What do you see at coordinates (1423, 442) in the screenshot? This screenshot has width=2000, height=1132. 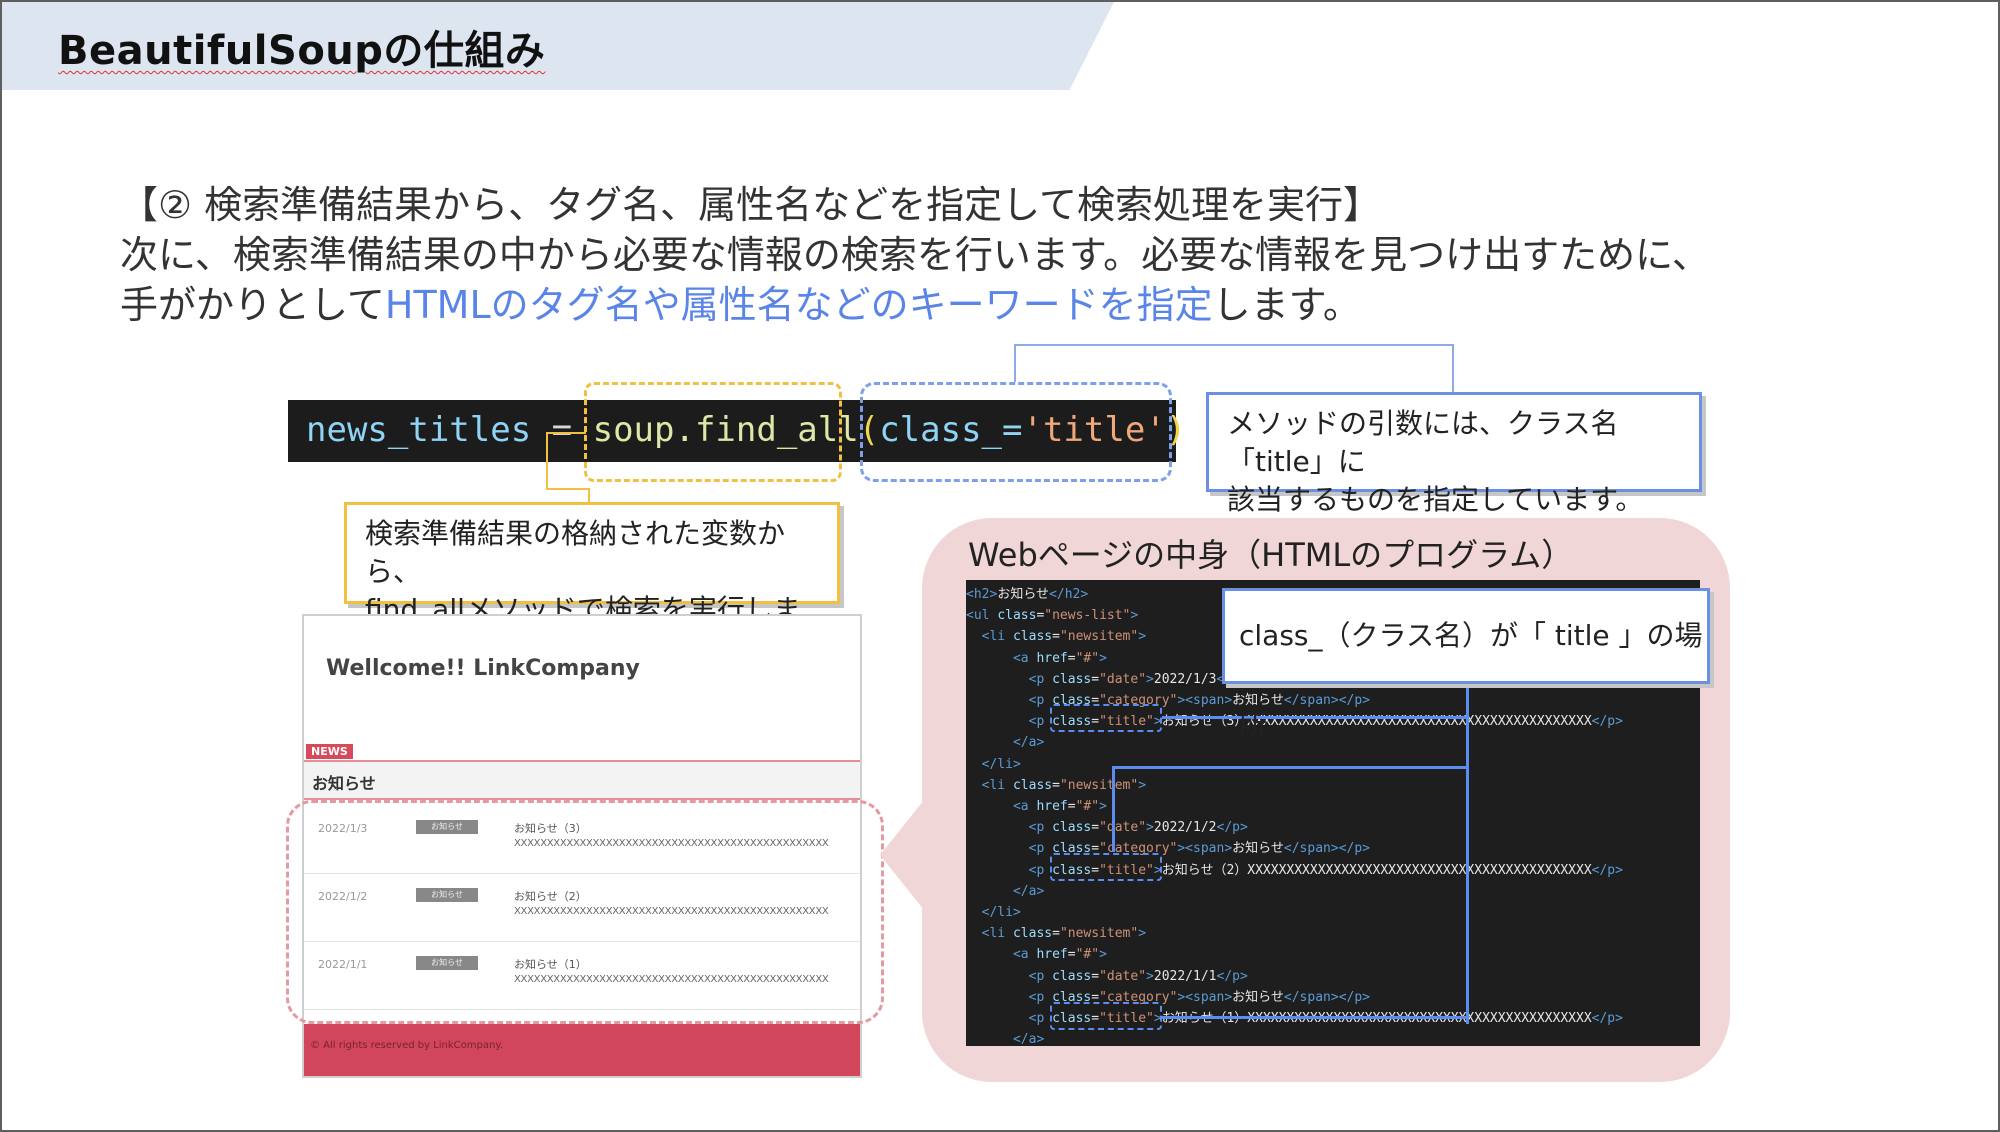 I see `argument-callout-line-1: メソッドの引数には、クラス名「title」に` at bounding box center [1423, 442].